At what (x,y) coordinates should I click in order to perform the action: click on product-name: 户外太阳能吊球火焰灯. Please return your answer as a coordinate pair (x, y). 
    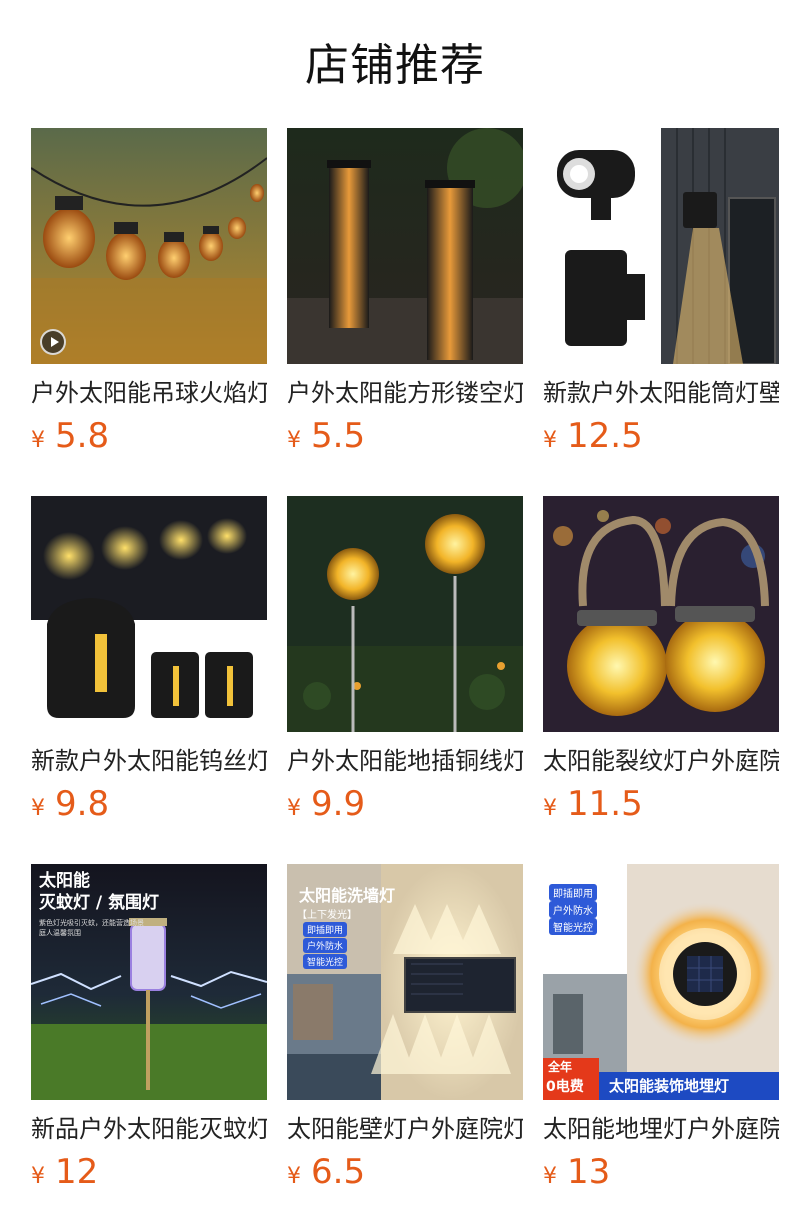
    Looking at the image, I should click on (149, 393).